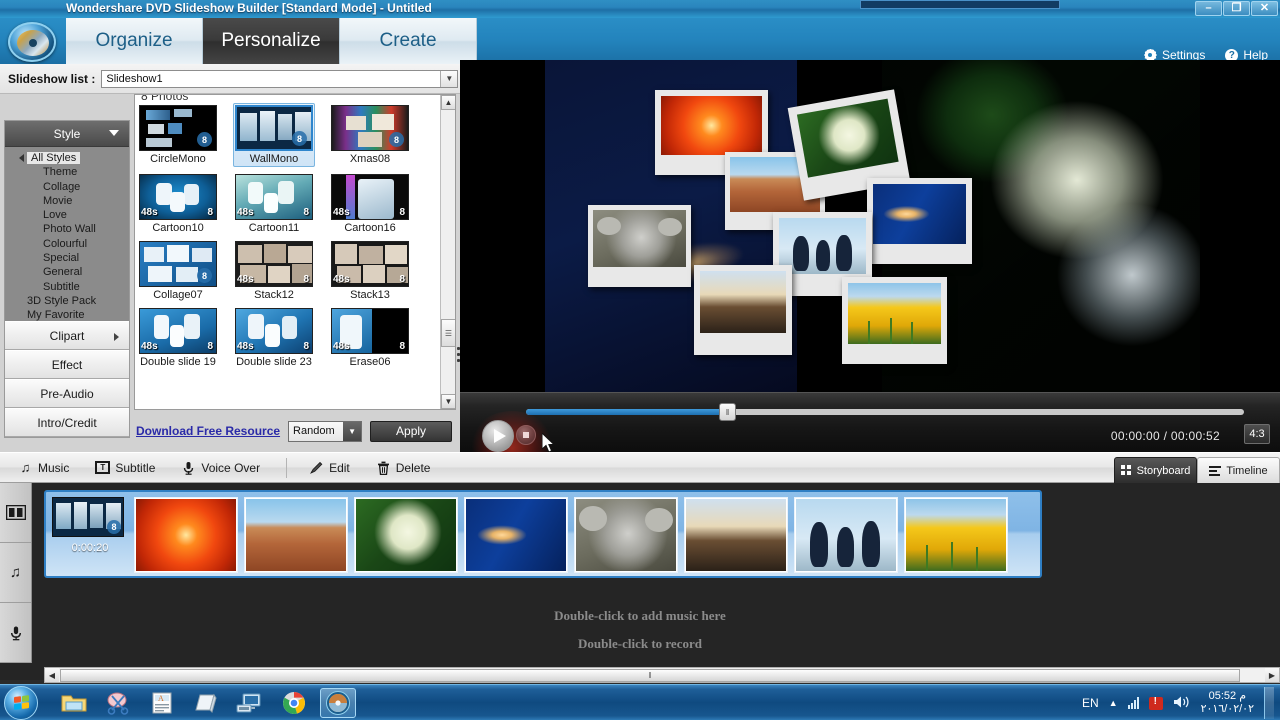 This screenshot has height=720, width=1280. Describe the element at coordinates (736, 535) in the screenshot. I see `storyboard-clip-lighthouse` at that location.